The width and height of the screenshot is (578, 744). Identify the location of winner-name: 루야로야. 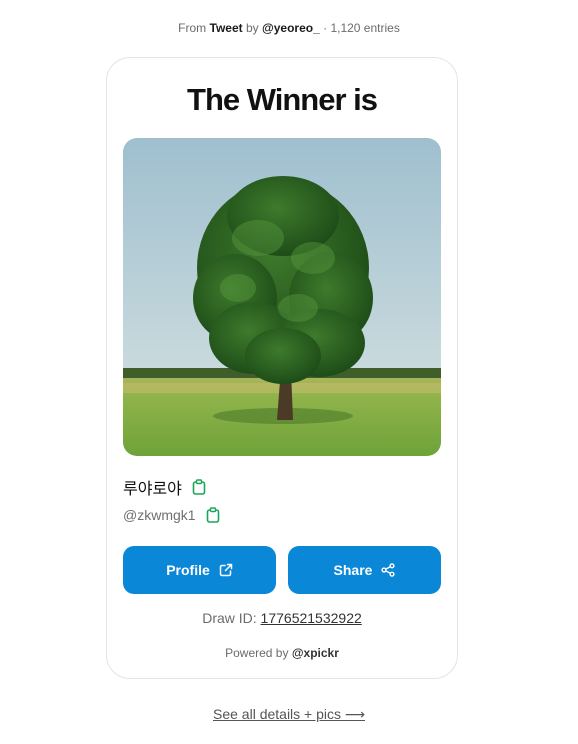
(152, 488).